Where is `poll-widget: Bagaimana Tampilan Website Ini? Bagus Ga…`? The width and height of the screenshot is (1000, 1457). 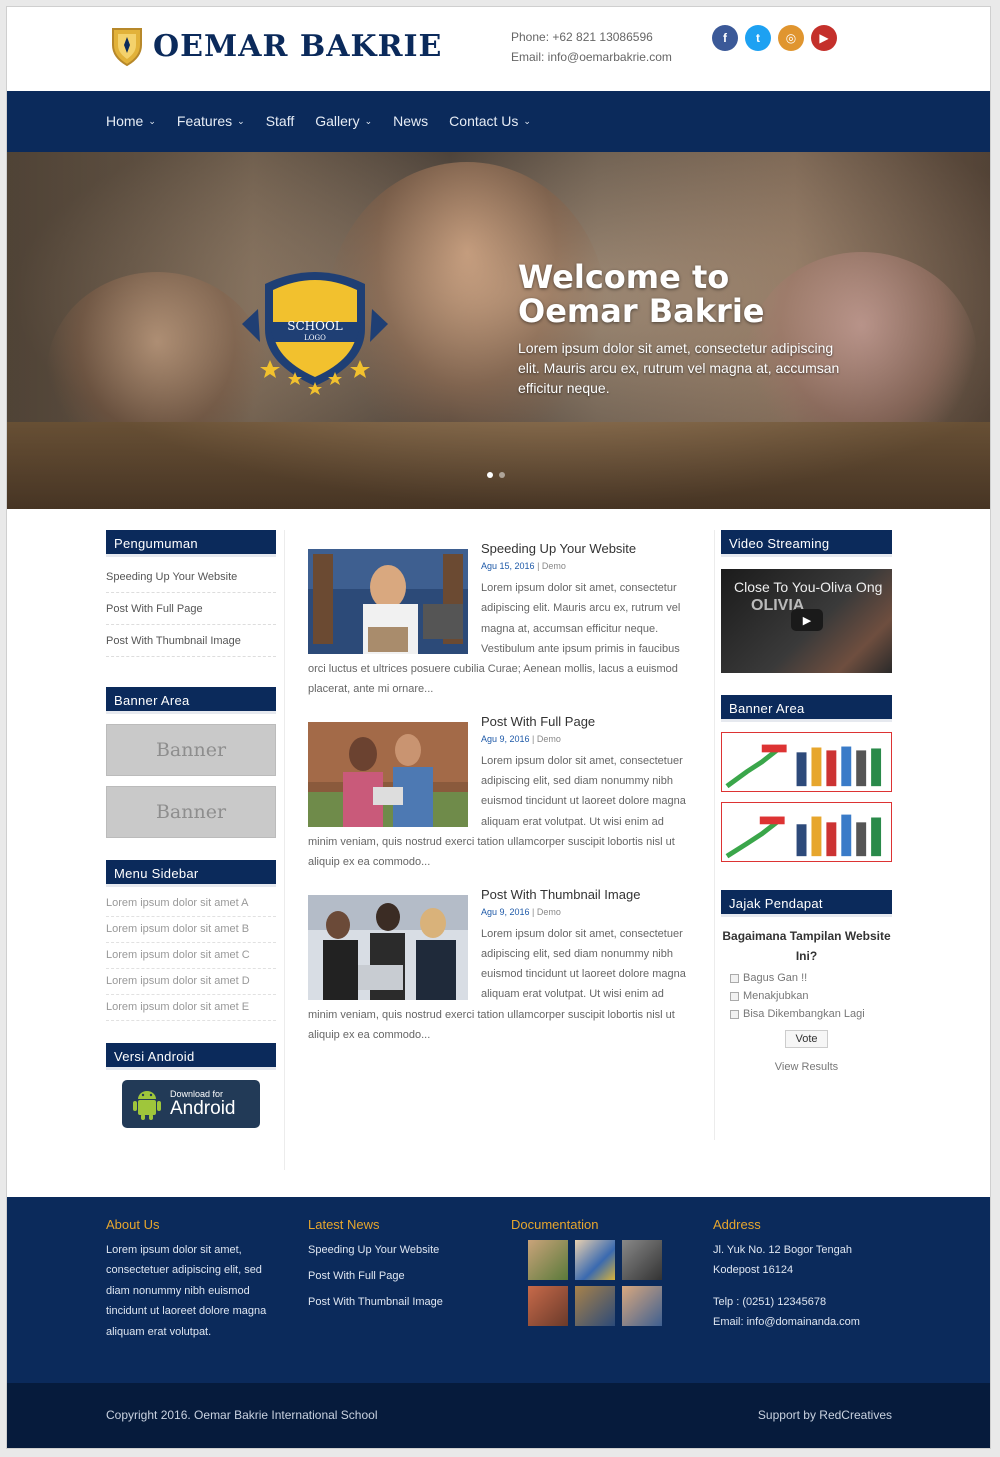
poll-widget: Bagaimana Tampilan Website Ini? Bagus Ga… is located at coordinates (806, 999).